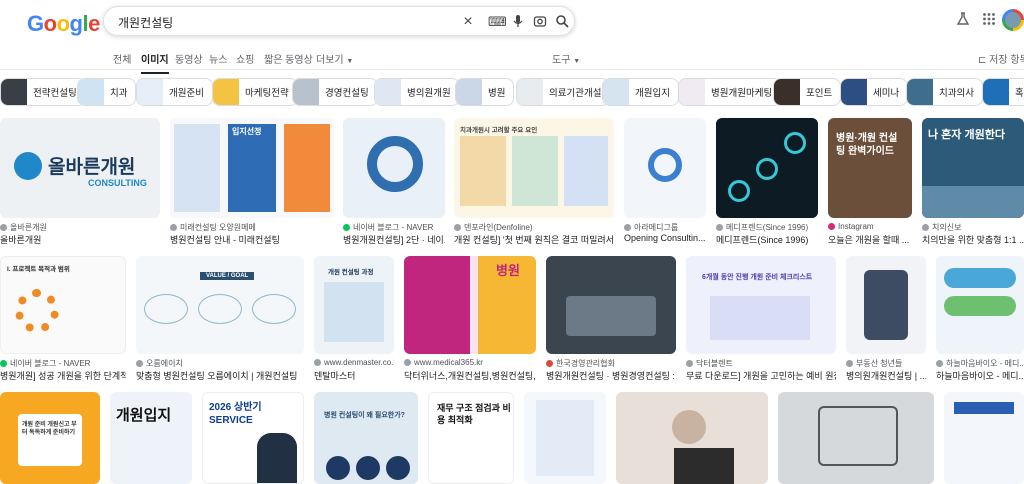 The height and width of the screenshot is (484, 1024). I want to click on tab-all: 전체, so click(122, 58).